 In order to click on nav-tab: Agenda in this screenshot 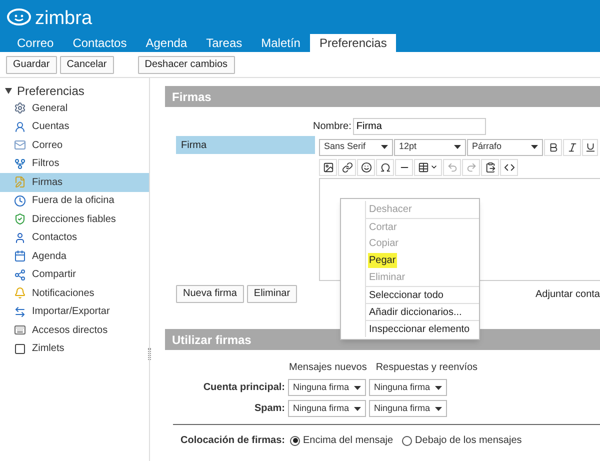, I will do `click(166, 43)`.